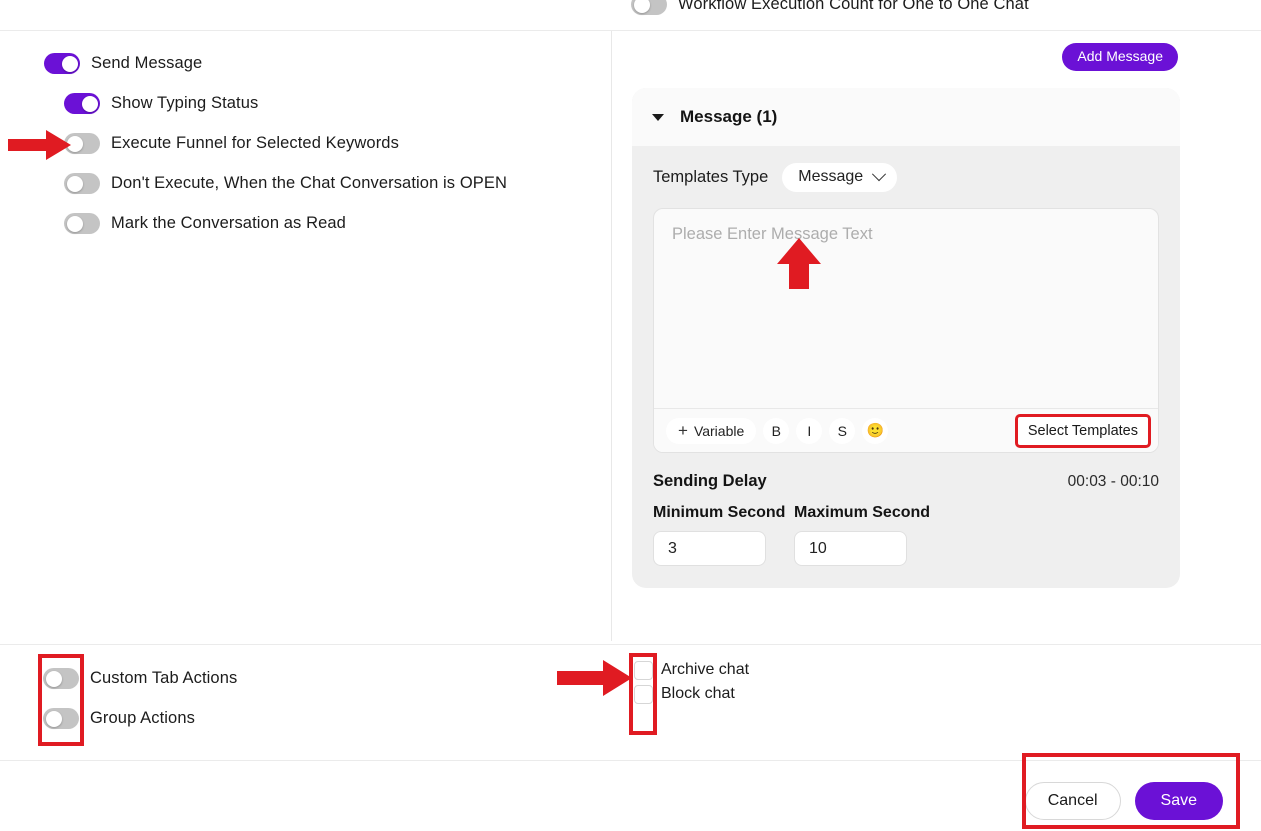 The height and width of the screenshot is (831, 1261). What do you see at coordinates (683, 430) in the screenshot?
I see `plus-icon: +` at bounding box center [683, 430].